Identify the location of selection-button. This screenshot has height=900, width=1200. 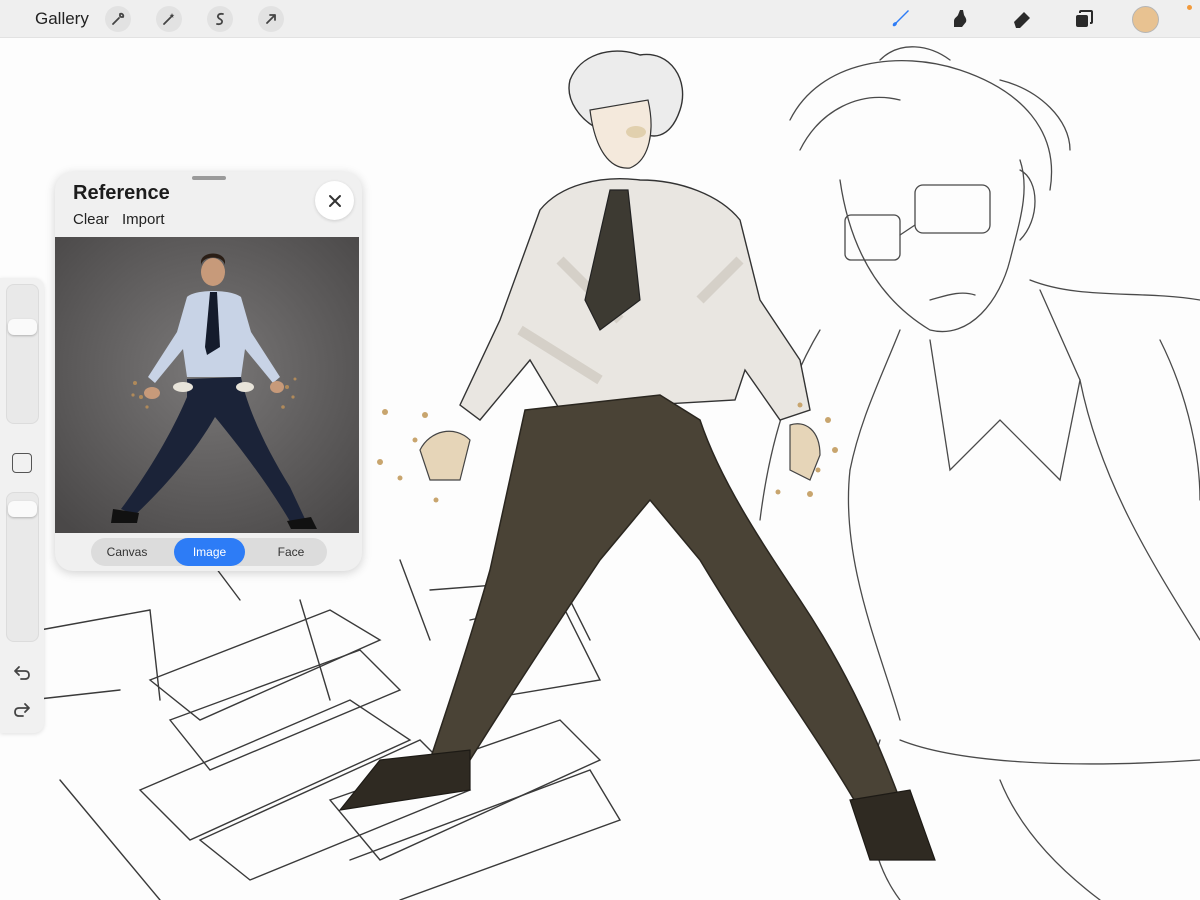
(220, 19).